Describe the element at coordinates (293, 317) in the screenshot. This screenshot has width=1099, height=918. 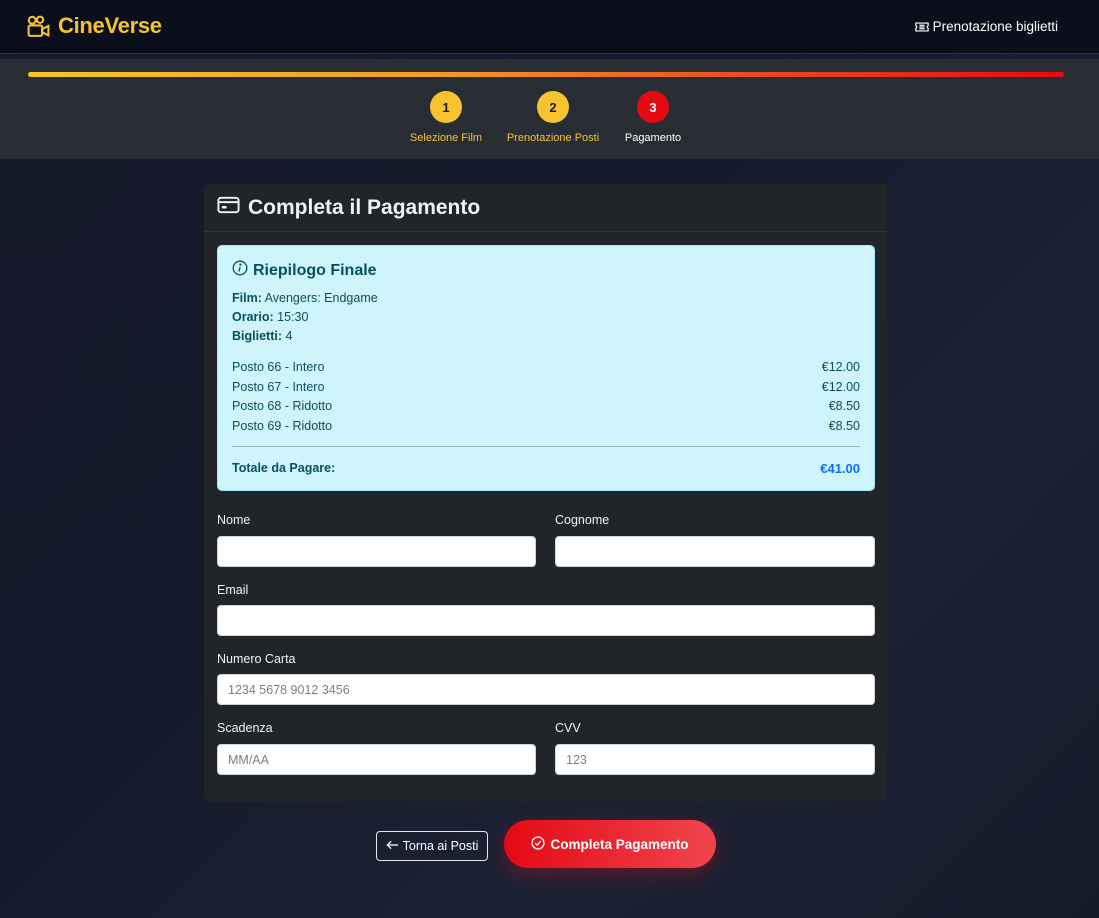
I see `time-value: 15:30` at that location.